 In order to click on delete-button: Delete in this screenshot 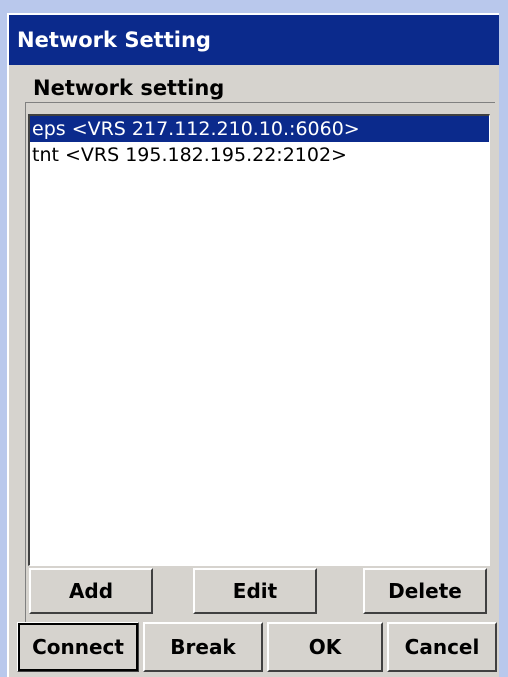, I will do `click(425, 591)`.